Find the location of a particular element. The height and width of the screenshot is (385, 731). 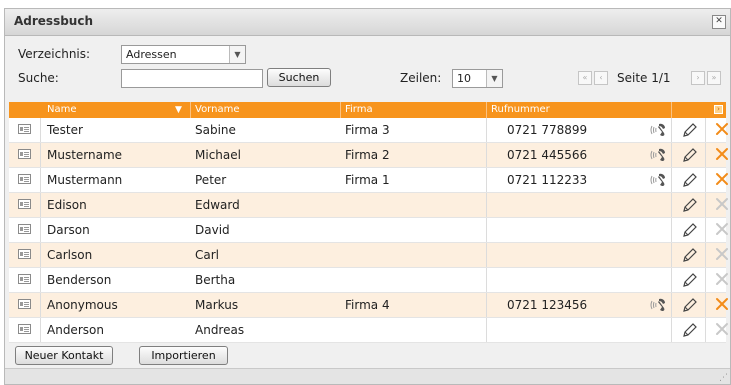

table-header: Name ▼ Vorname Firma Rufnummer › is located at coordinates (367, 110).